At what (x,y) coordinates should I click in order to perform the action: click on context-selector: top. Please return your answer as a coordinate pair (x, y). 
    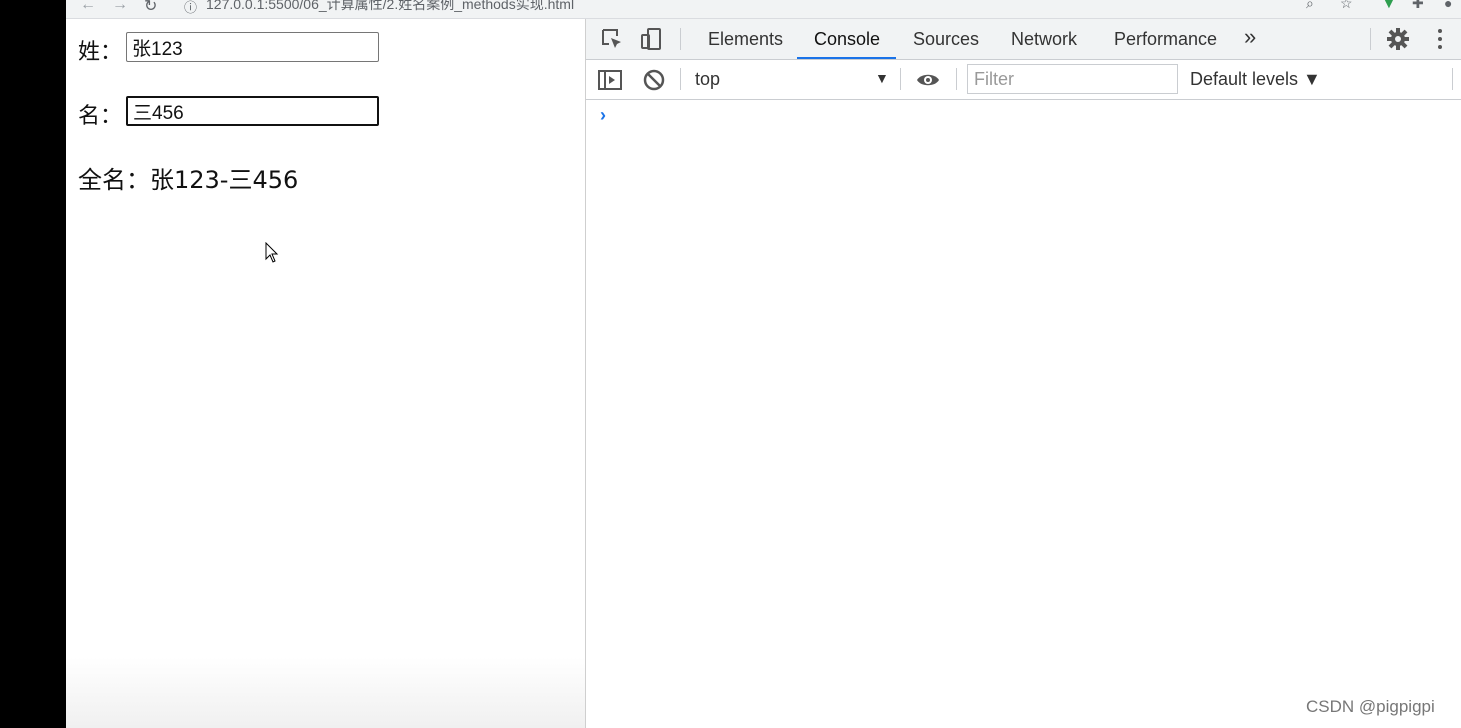
    Looking at the image, I should click on (707, 79).